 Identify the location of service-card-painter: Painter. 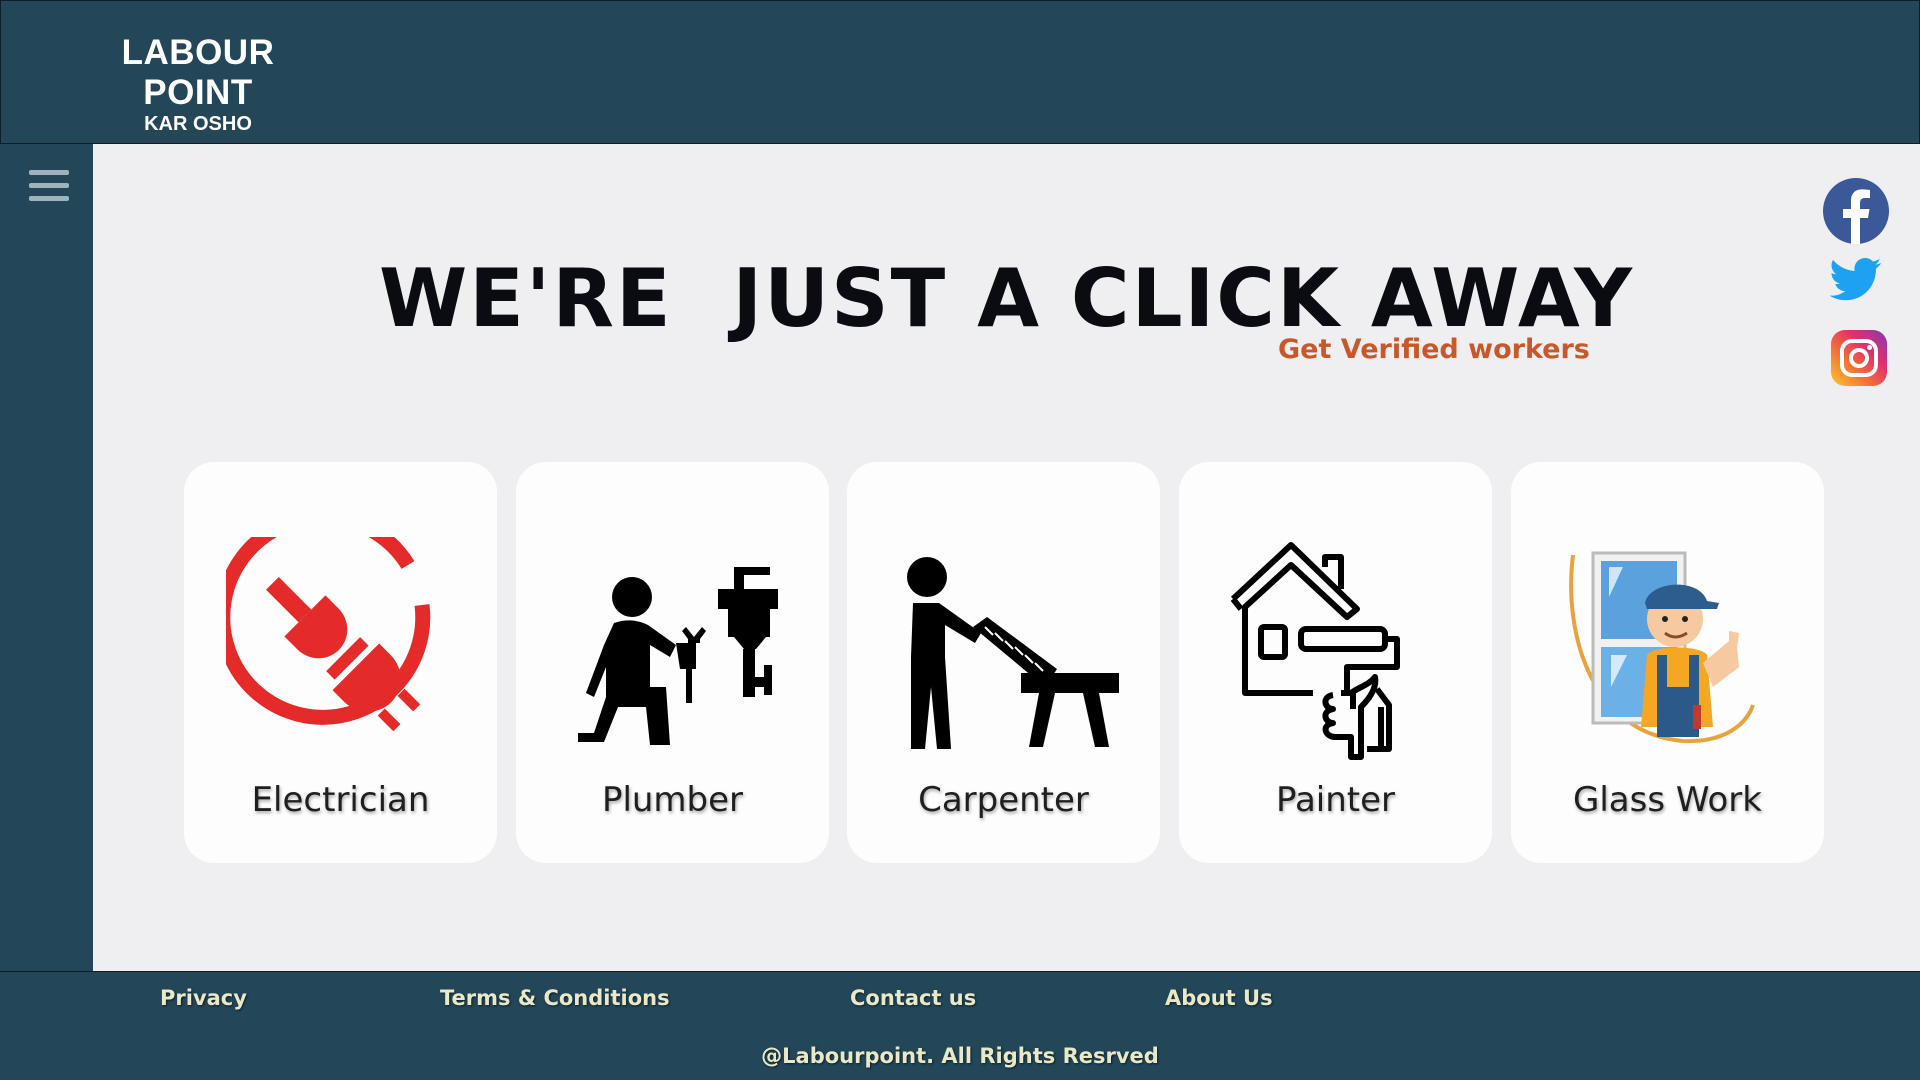
(1335, 662).